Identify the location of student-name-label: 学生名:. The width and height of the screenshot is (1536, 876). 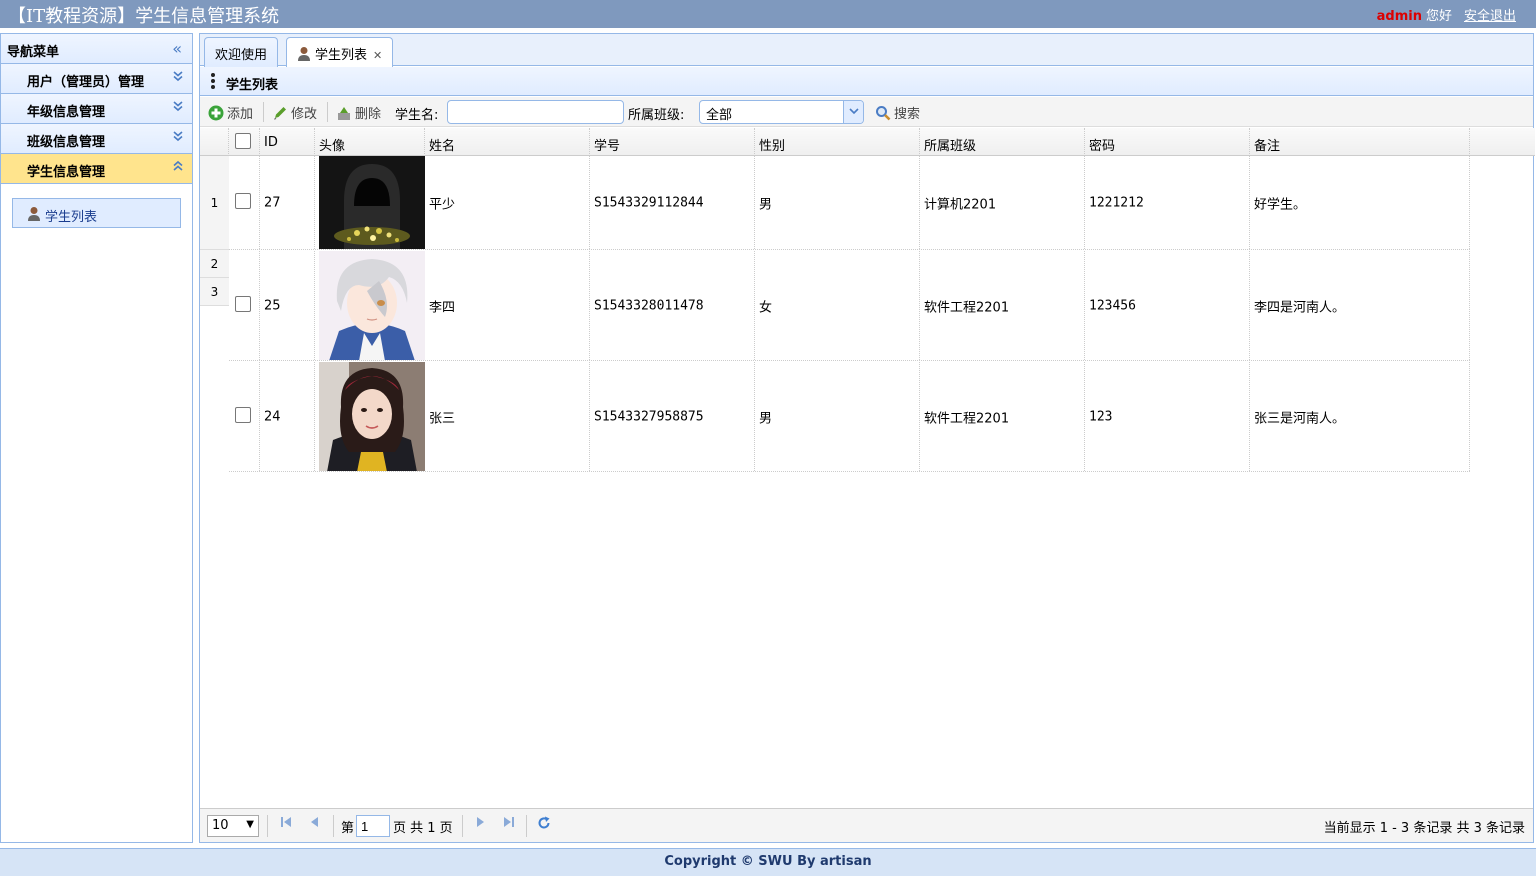
(417, 115).